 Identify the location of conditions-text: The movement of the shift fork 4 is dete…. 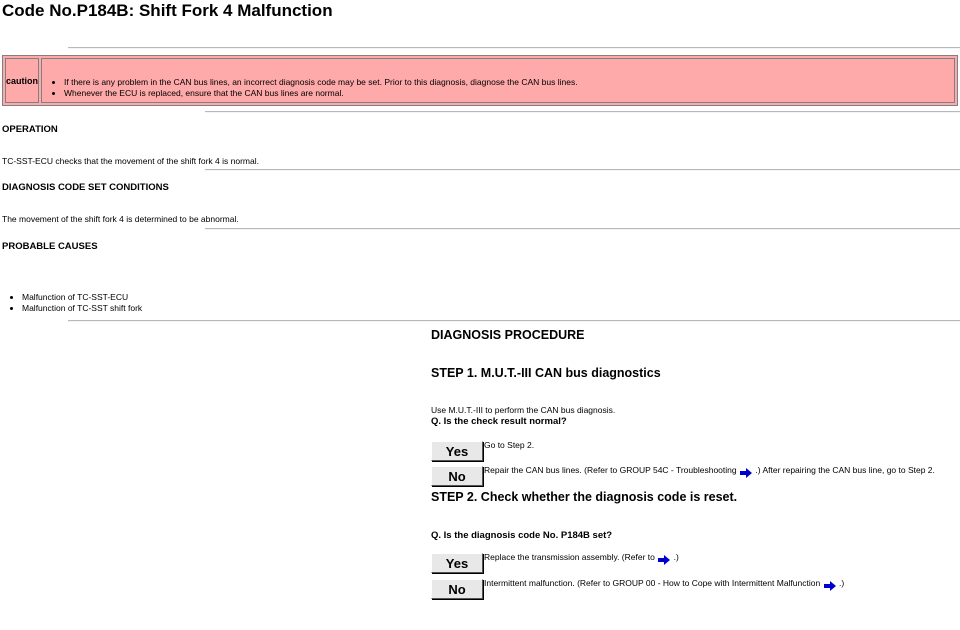
(120, 219).